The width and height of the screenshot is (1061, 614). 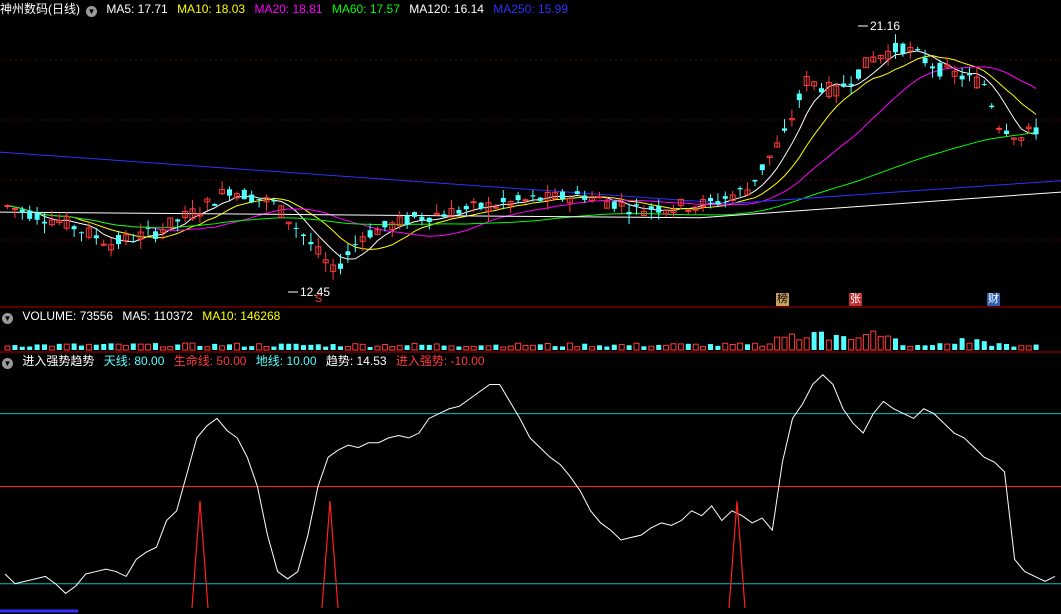 What do you see at coordinates (365, 9) in the screenshot?
I see `ma60-label: MA60: 17.57` at bounding box center [365, 9].